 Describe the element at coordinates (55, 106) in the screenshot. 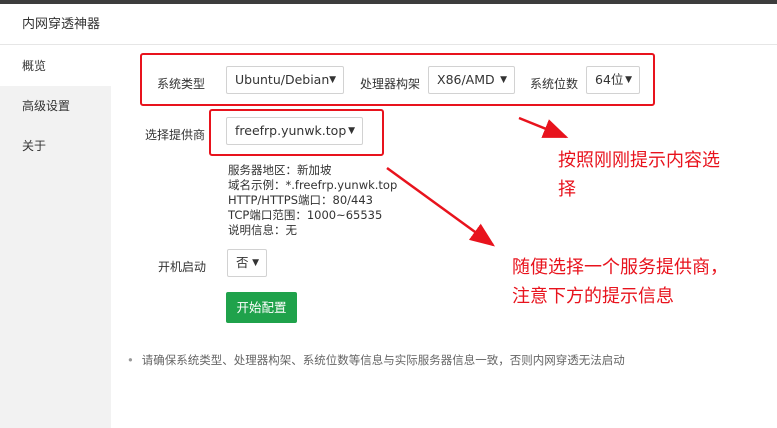

I see `sidebar-item-advanced-settings: 高级设置` at that location.